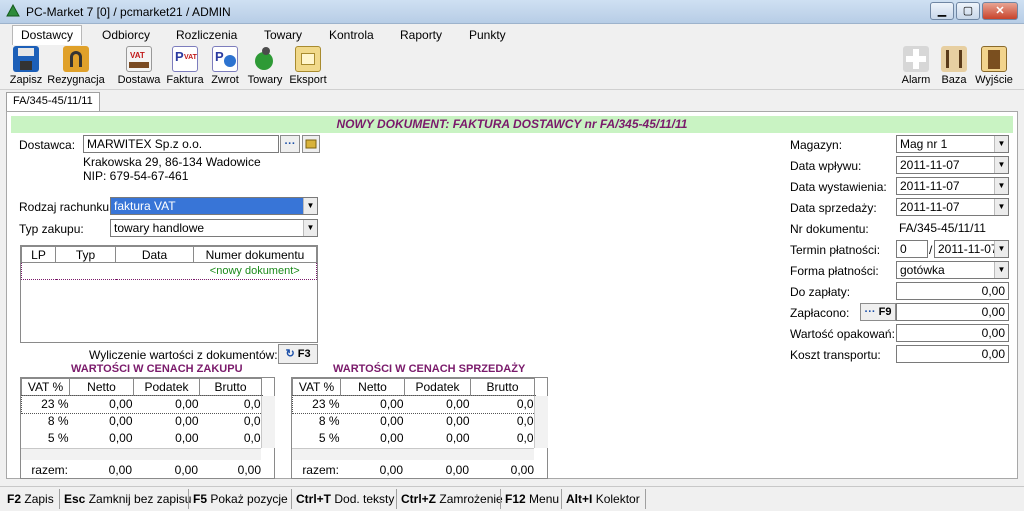  Describe the element at coordinates (85, 254) in the screenshot. I see `column-header: Typ` at that location.